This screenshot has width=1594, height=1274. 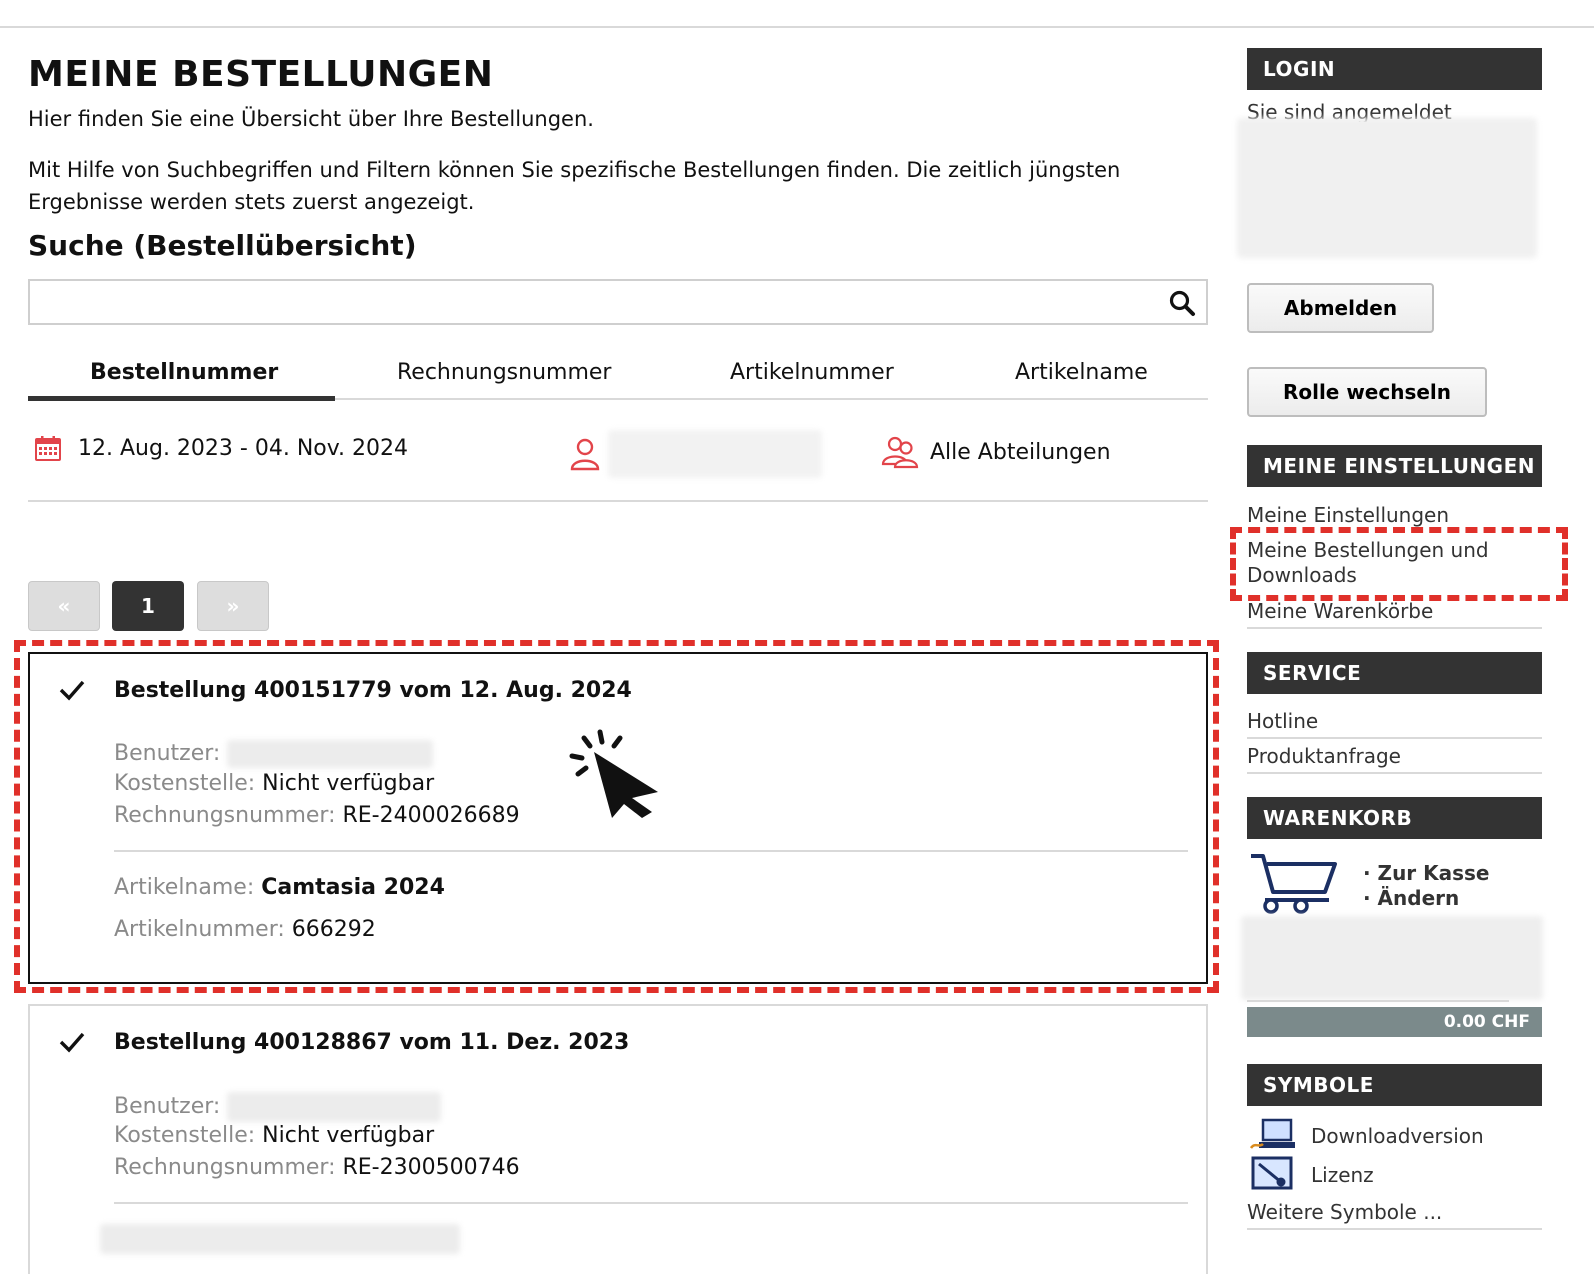 What do you see at coordinates (1394, 759) in the screenshot?
I see `service-link-produktanfrage: Produktanfrage` at bounding box center [1394, 759].